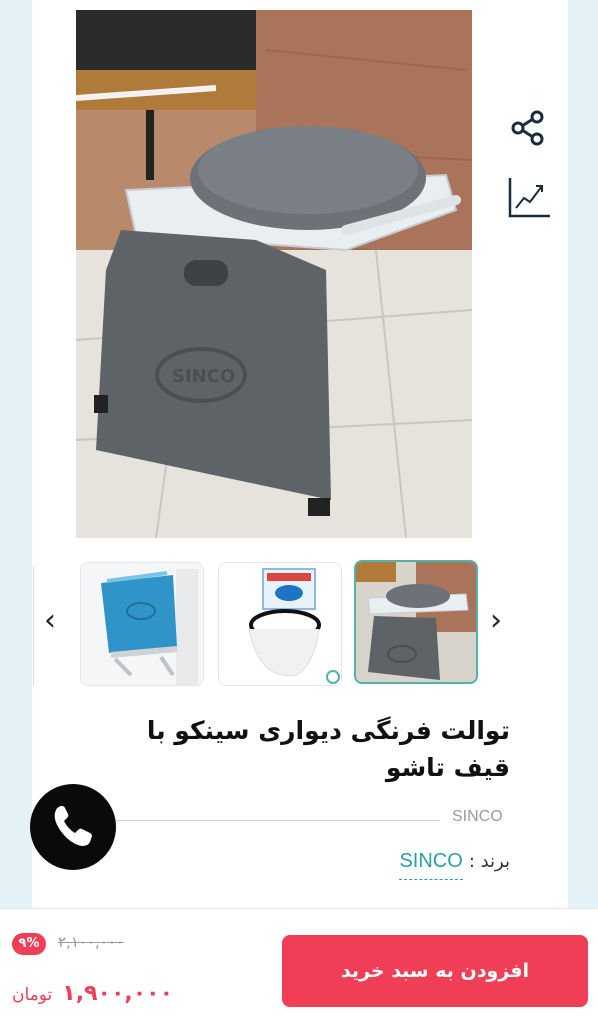  Describe the element at coordinates (435, 971) in the screenshot. I see `add-to-cart-button: افزودن به سبد خرید` at that location.